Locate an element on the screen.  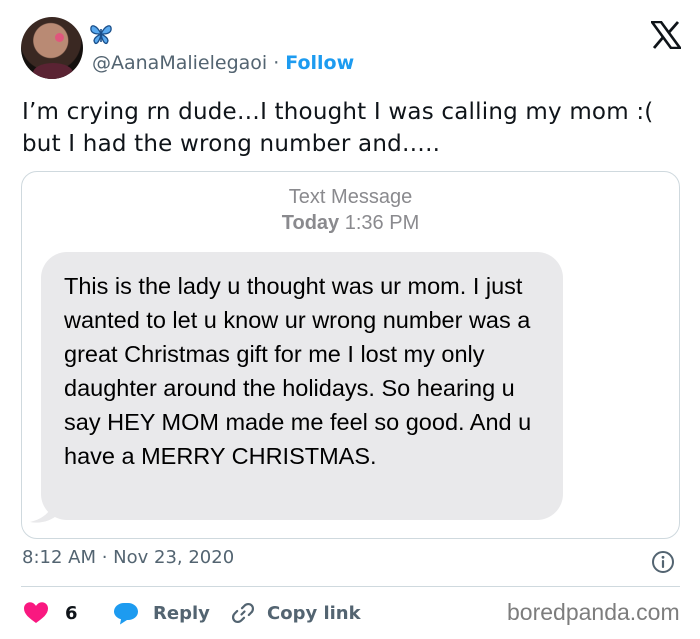
sms-header-time-row: Today 1:36 PM is located at coordinates (350, 223).